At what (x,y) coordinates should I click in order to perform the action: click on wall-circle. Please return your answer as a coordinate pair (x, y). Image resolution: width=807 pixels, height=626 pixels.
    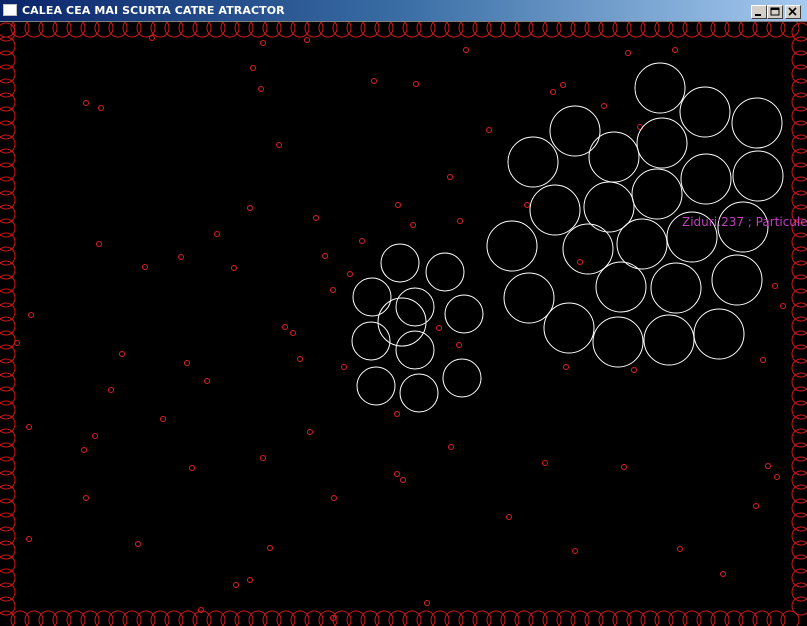
    Looking at the image, I should click on (8, 618).